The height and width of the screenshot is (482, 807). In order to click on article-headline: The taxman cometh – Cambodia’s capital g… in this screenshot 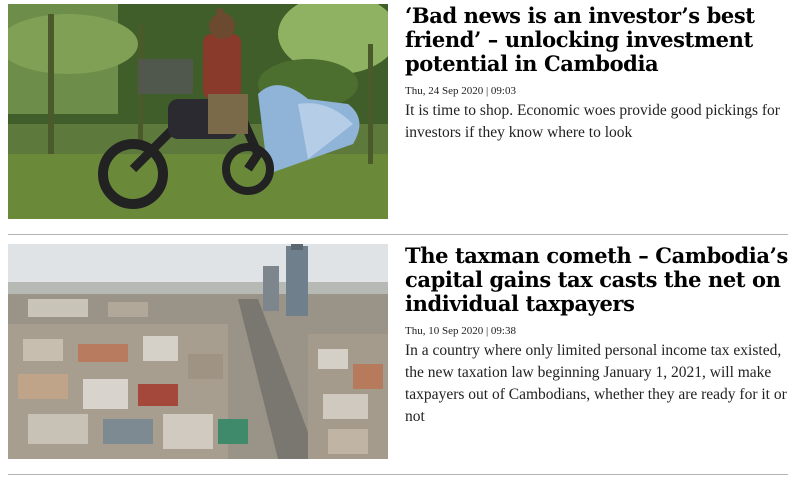, I will do `click(598, 280)`.